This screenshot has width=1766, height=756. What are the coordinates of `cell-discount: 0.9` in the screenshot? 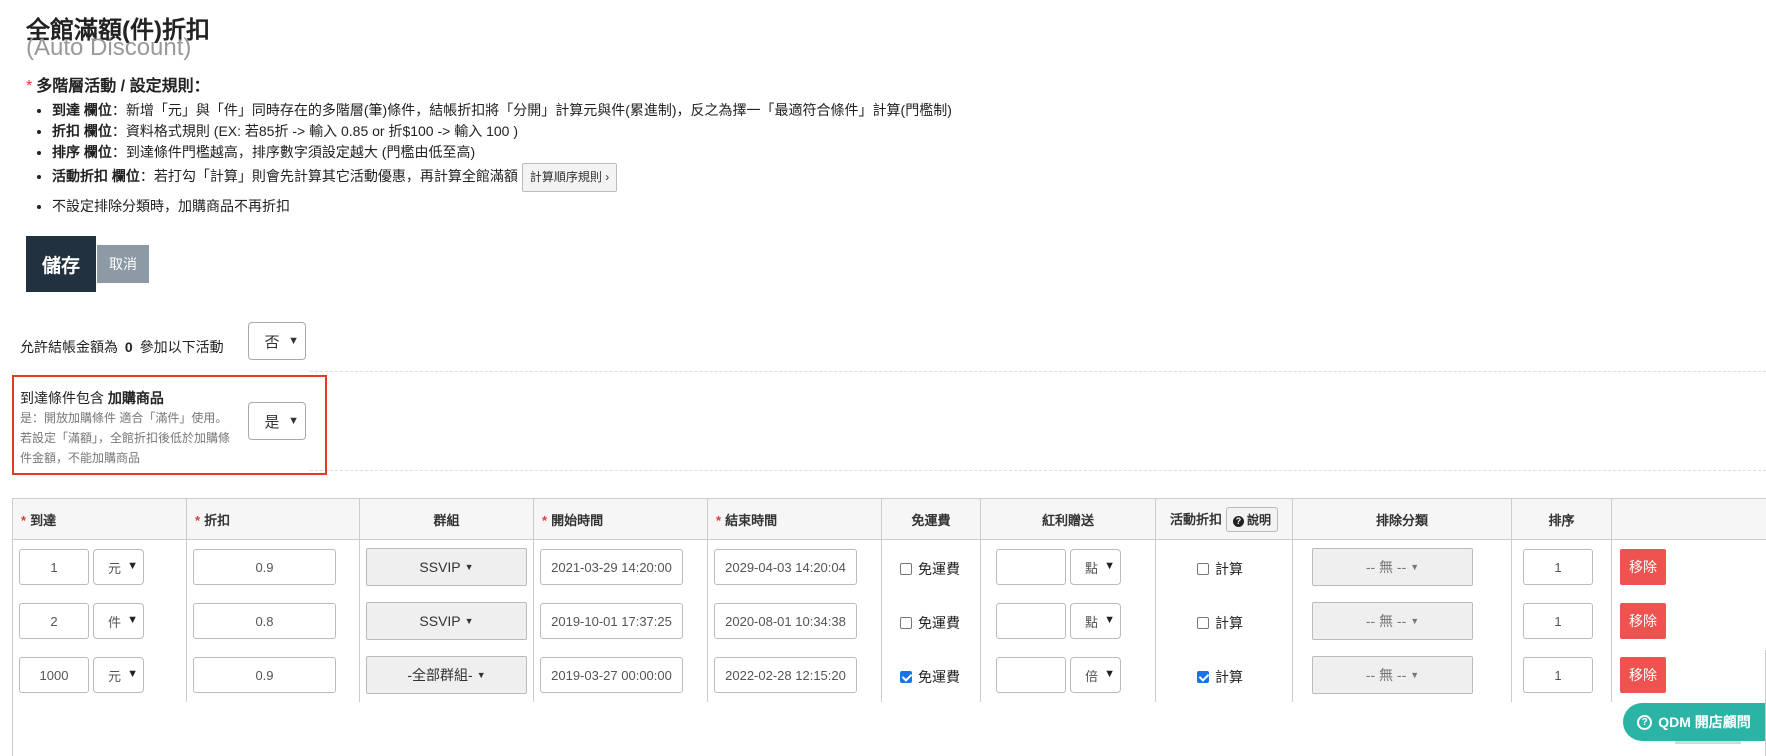 It's located at (273, 566).